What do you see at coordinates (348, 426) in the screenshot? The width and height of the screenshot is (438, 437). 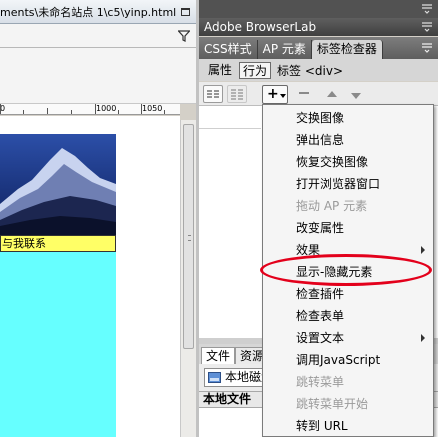 I see `menu-item-go-to-url: 转到 URL` at bounding box center [348, 426].